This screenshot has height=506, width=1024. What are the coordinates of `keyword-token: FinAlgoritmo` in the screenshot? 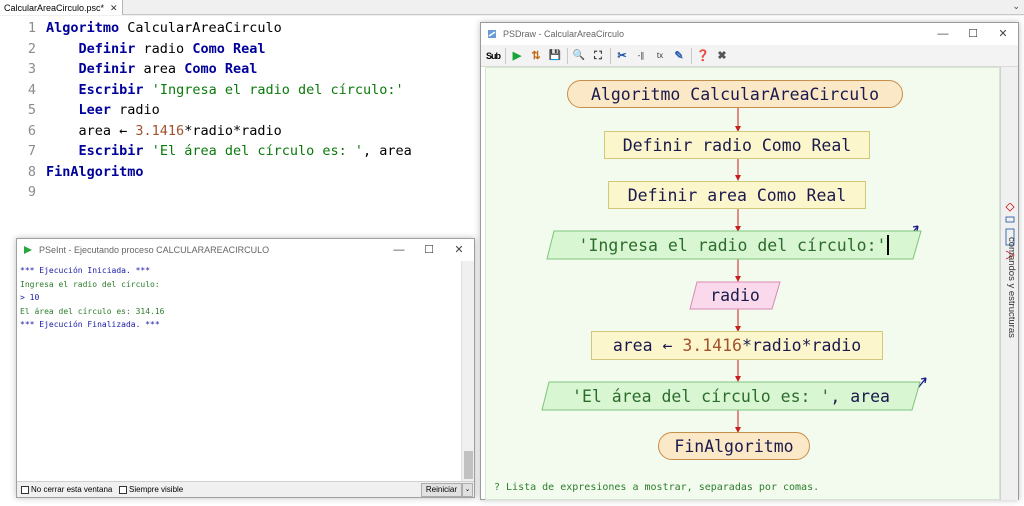 It's located at (95, 171).